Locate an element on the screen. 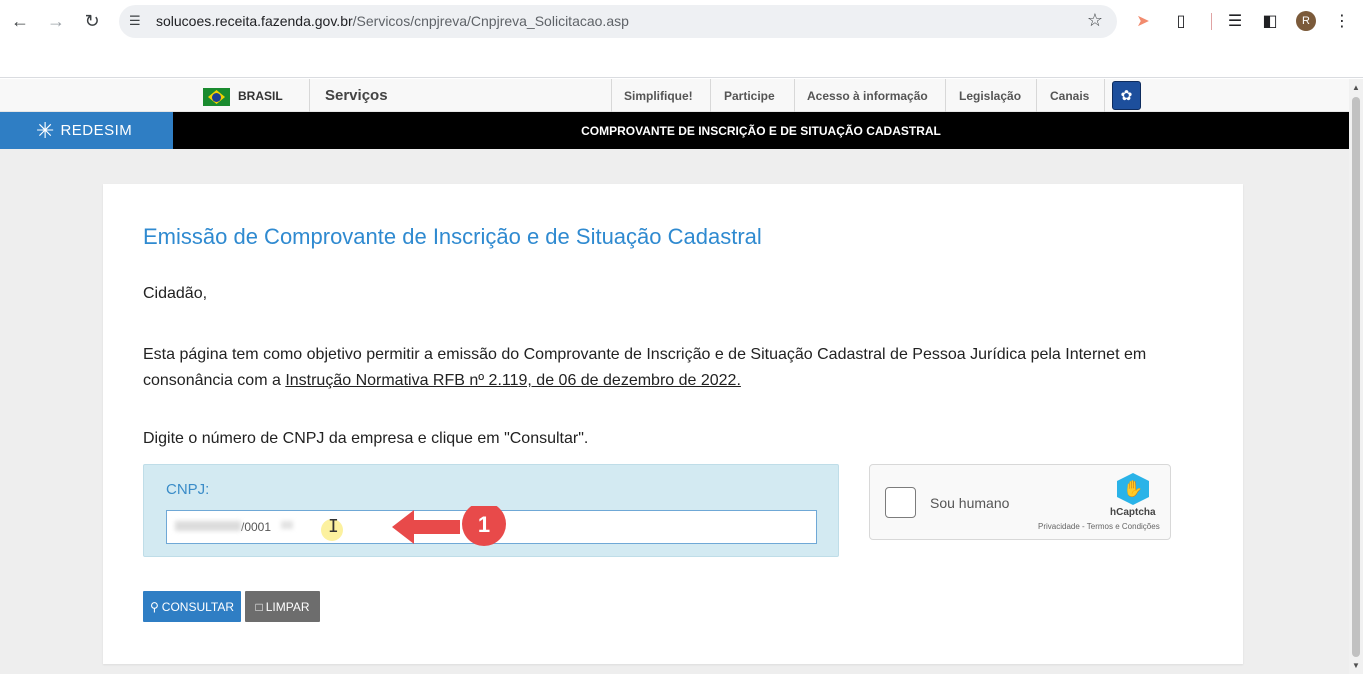 The height and width of the screenshot is (674, 1363). redesim-logo-text: REDESIM is located at coordinates (96, 130).